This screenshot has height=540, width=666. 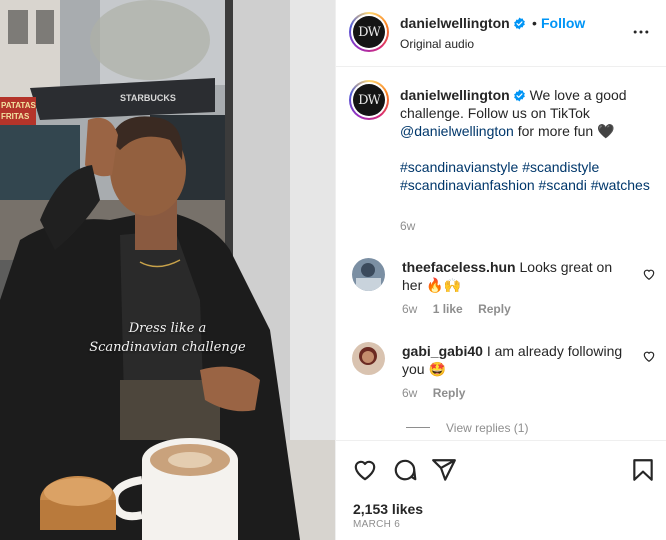 I want to click on comment-username: theefaceless.hun, so click(x=459, y=267).